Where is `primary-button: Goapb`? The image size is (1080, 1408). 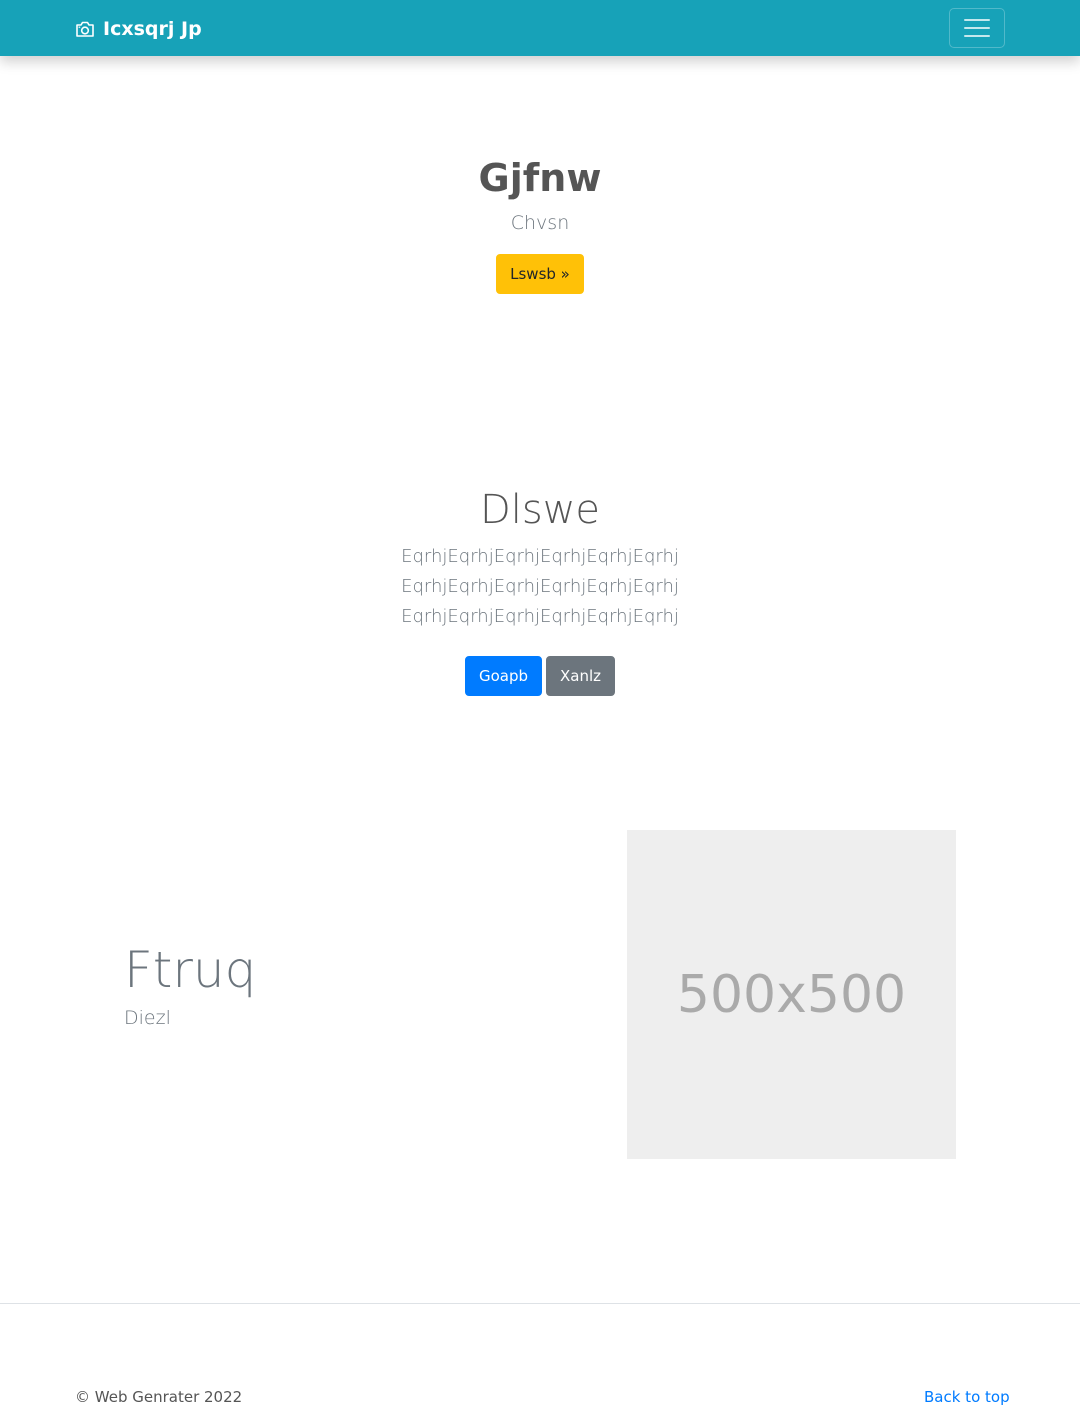
primary-button: Goapb is located at coordinates (503, 676).